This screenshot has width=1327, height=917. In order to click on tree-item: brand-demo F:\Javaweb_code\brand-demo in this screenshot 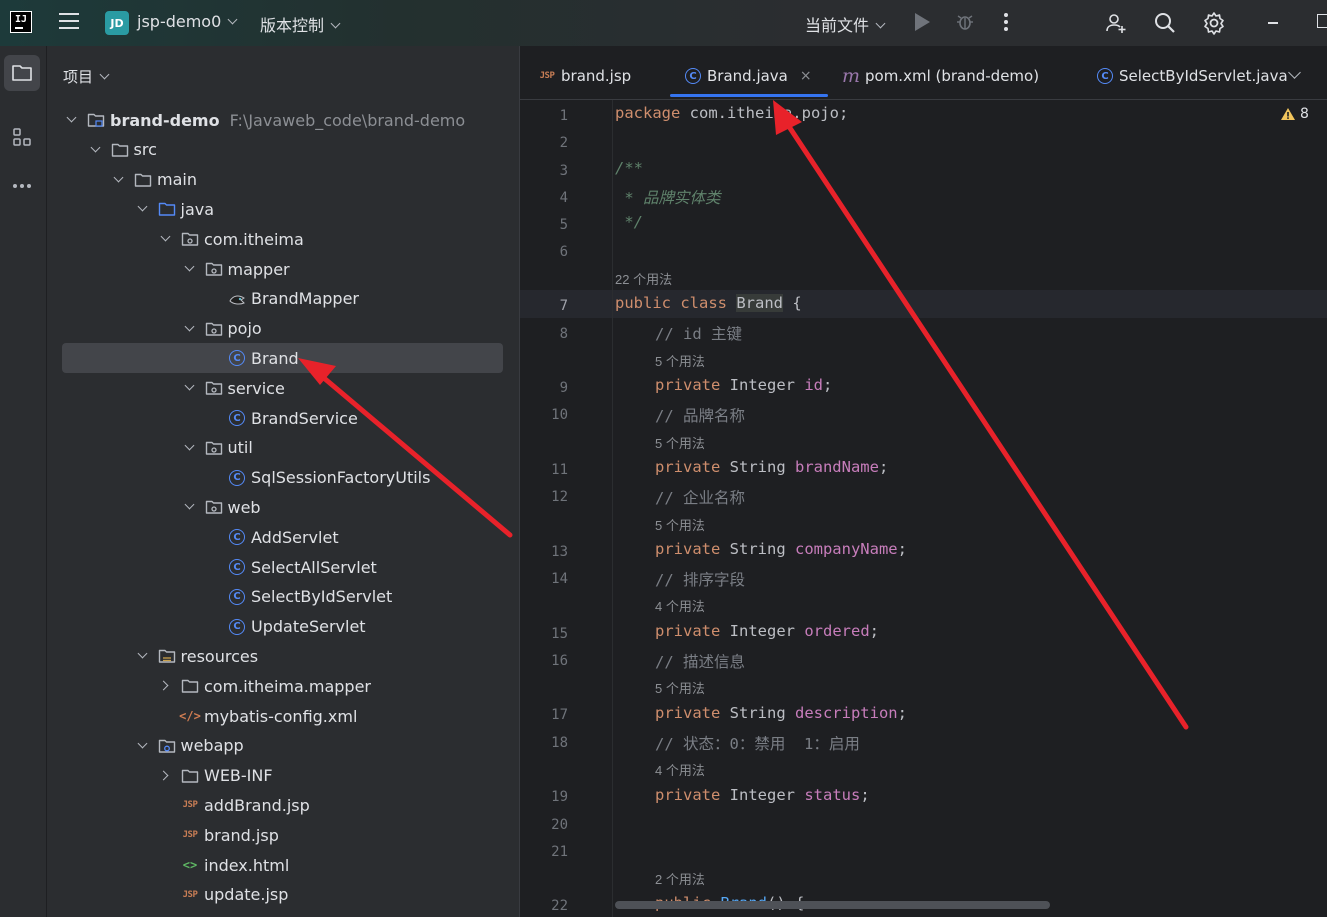, I will do `click(265, 120)`.